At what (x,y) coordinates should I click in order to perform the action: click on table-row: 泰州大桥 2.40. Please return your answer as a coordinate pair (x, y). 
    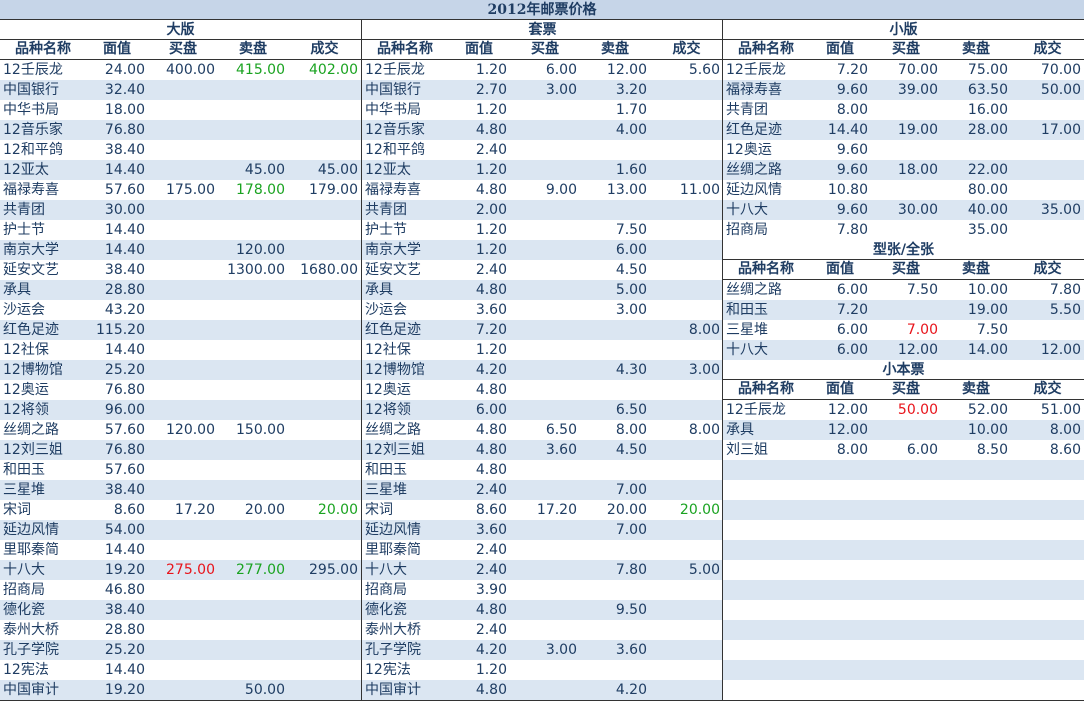
    Looking at the image, I should click on (542, 630).